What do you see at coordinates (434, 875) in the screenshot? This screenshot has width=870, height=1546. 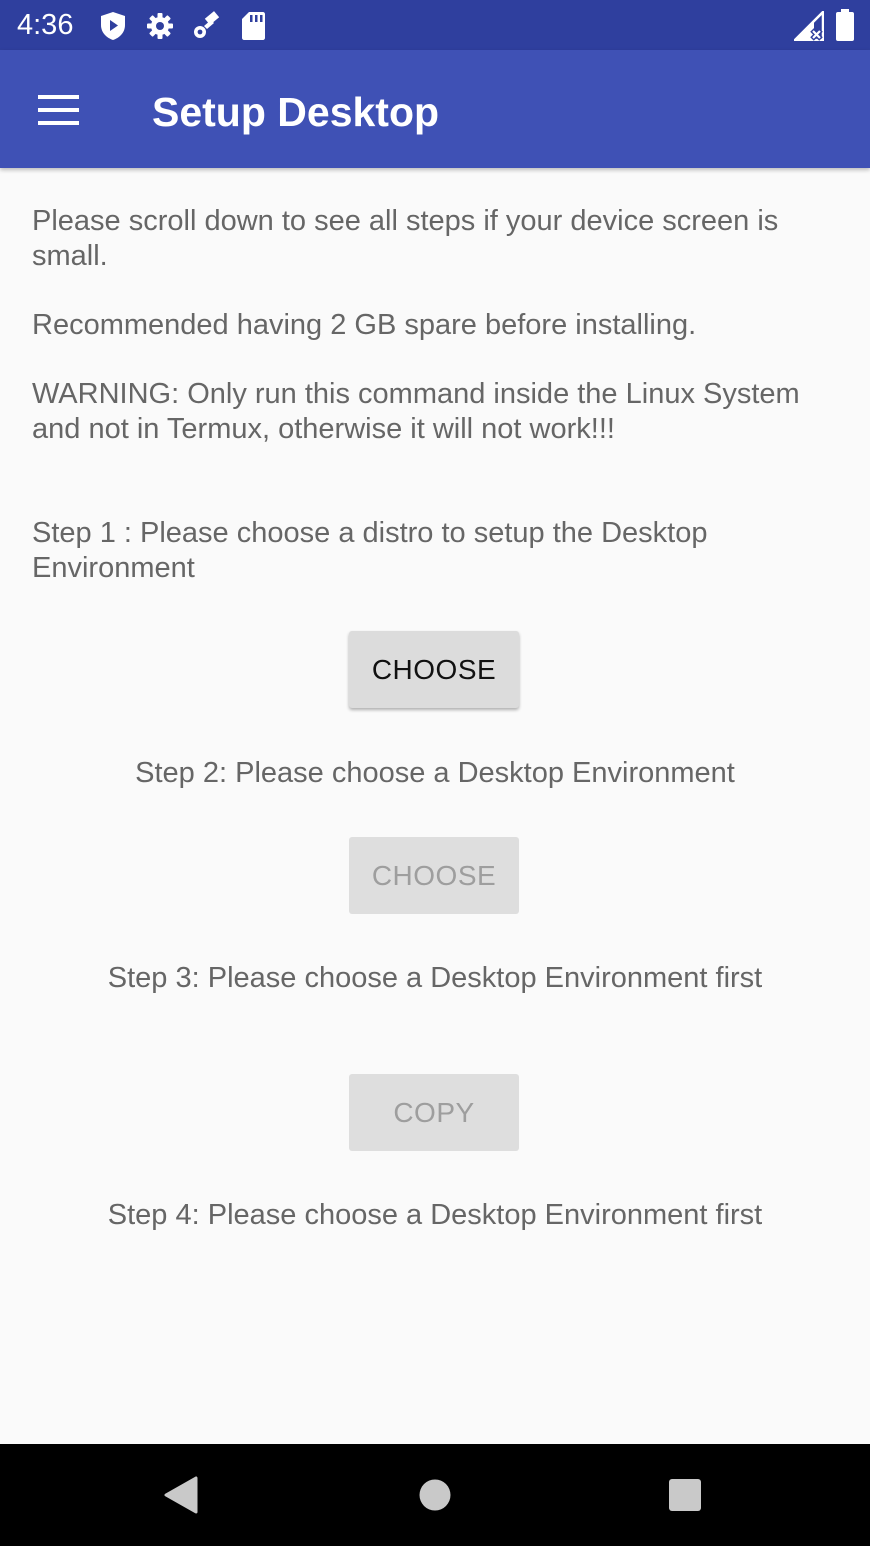 I see `step2-choose-button: CHOOSE` at bounding box center [434, 875].